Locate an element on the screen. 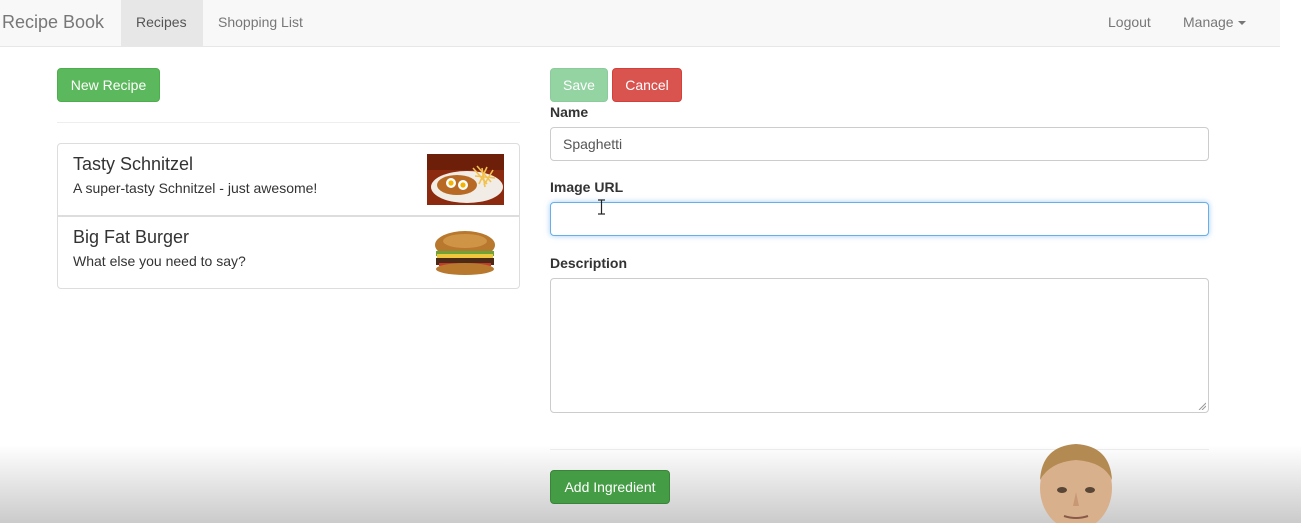 This screenshot has width=1301, height=523. caret-down-icon is located at coordinates (1241, 23).